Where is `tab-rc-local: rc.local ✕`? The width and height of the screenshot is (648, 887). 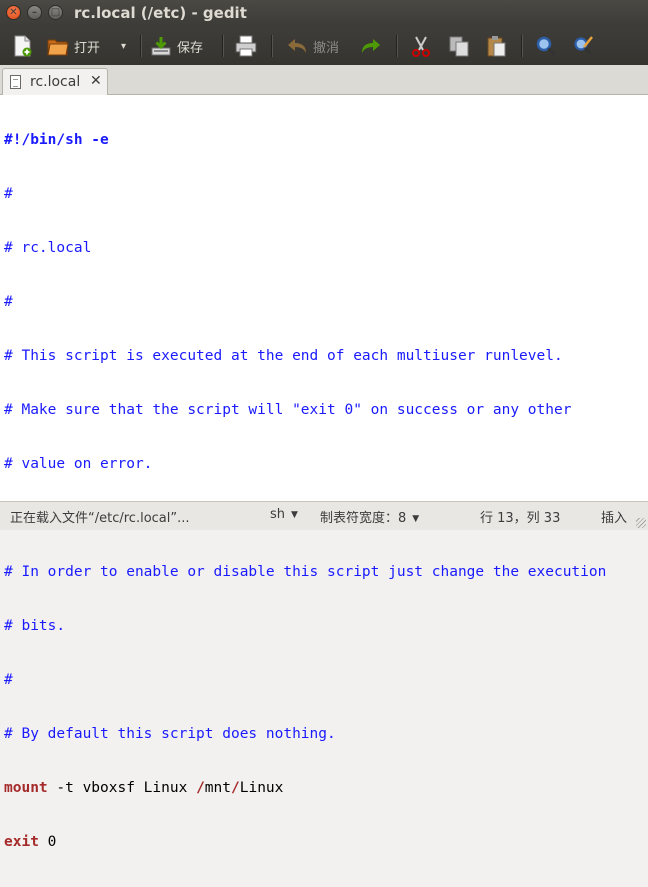
tab-rc-local: rc.local ✕ is located at coordinates (55, 81).